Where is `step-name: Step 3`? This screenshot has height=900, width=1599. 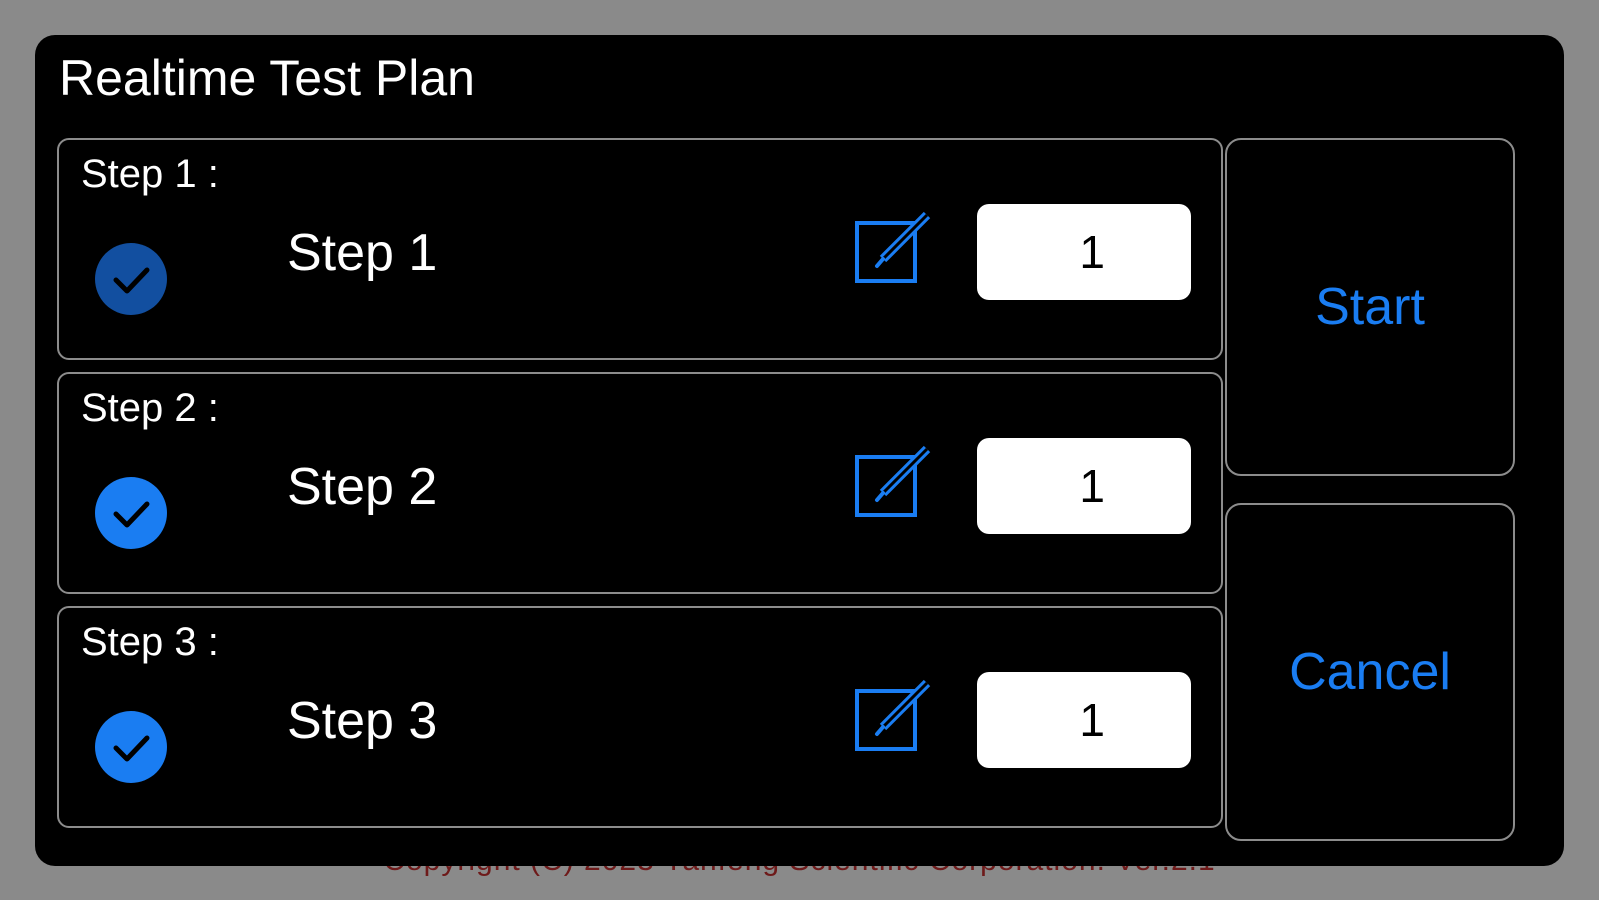
step-name: Step 3 is located at coordinates (362, 721).